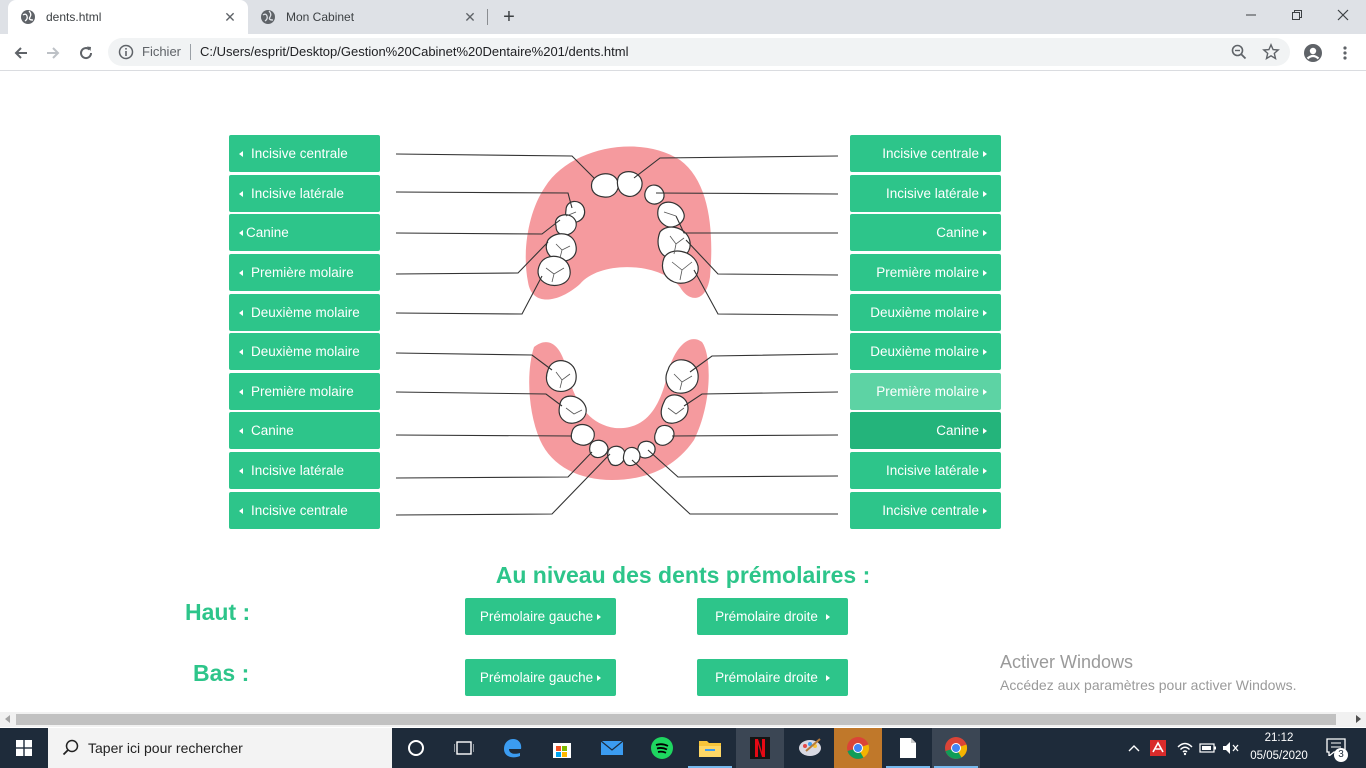  I want to click on antivirus-icon, so click(1158, 748).